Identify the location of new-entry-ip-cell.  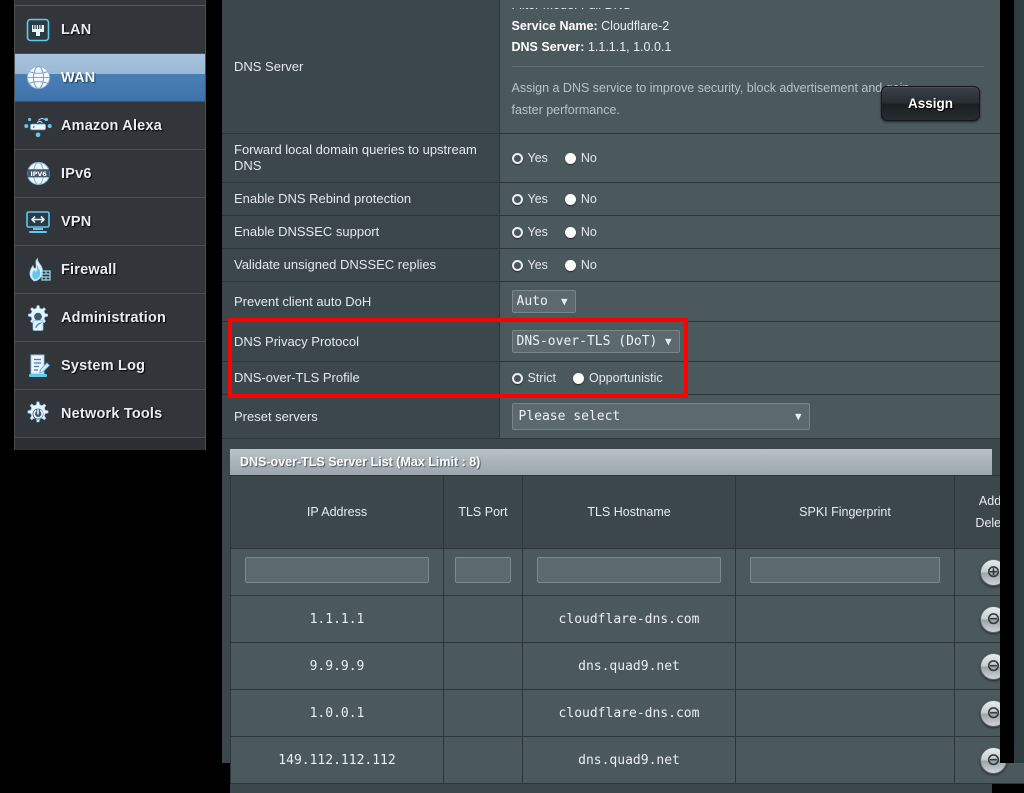
(337, 572).